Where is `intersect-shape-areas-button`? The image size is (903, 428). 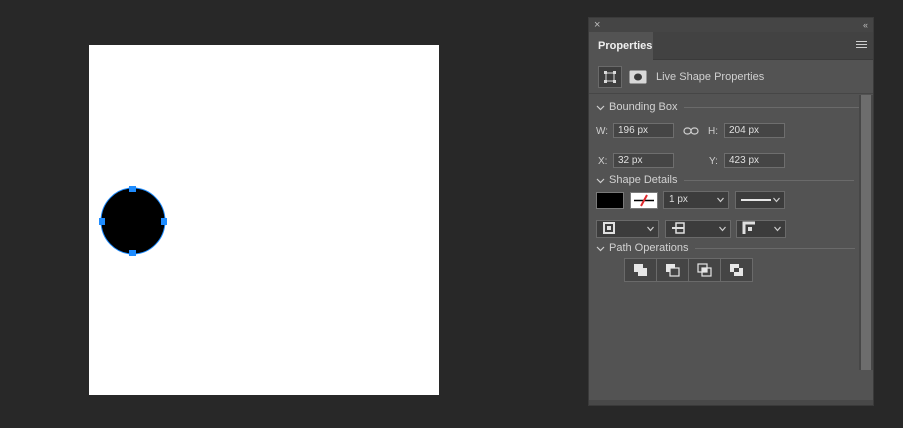 intersect-shape-areas-button is located at coordinates (704, 270).